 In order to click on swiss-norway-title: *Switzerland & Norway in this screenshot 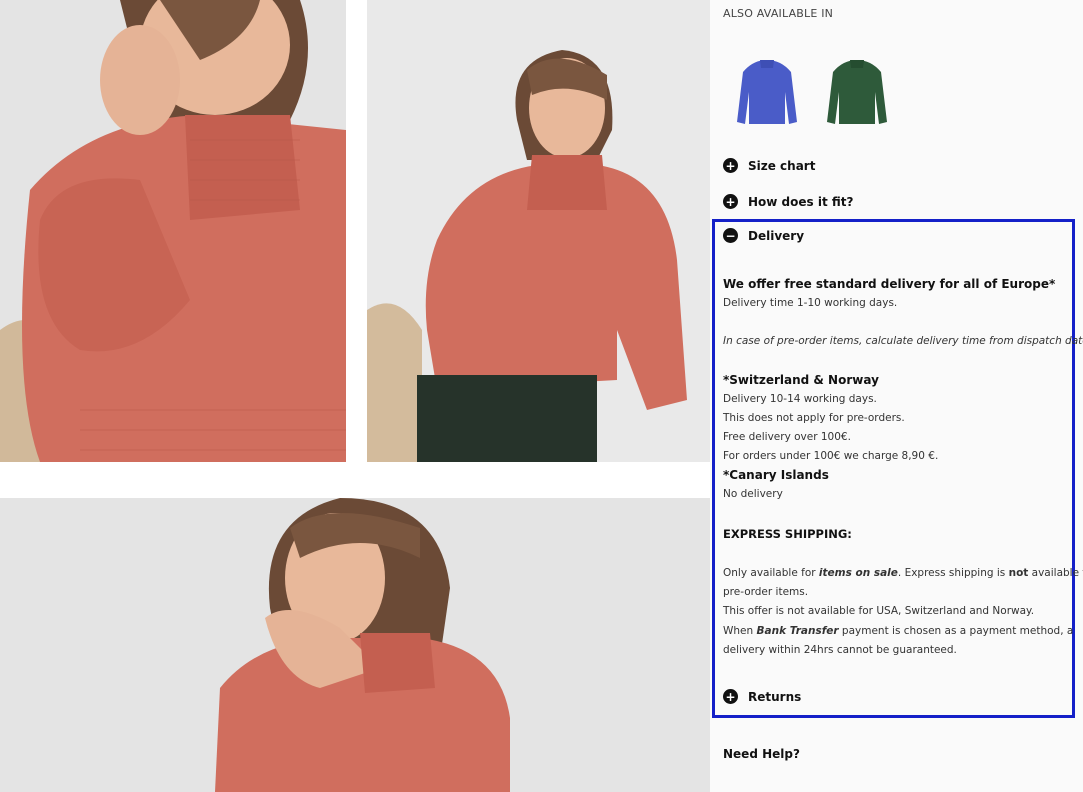, I will do `click(801, 380)`.